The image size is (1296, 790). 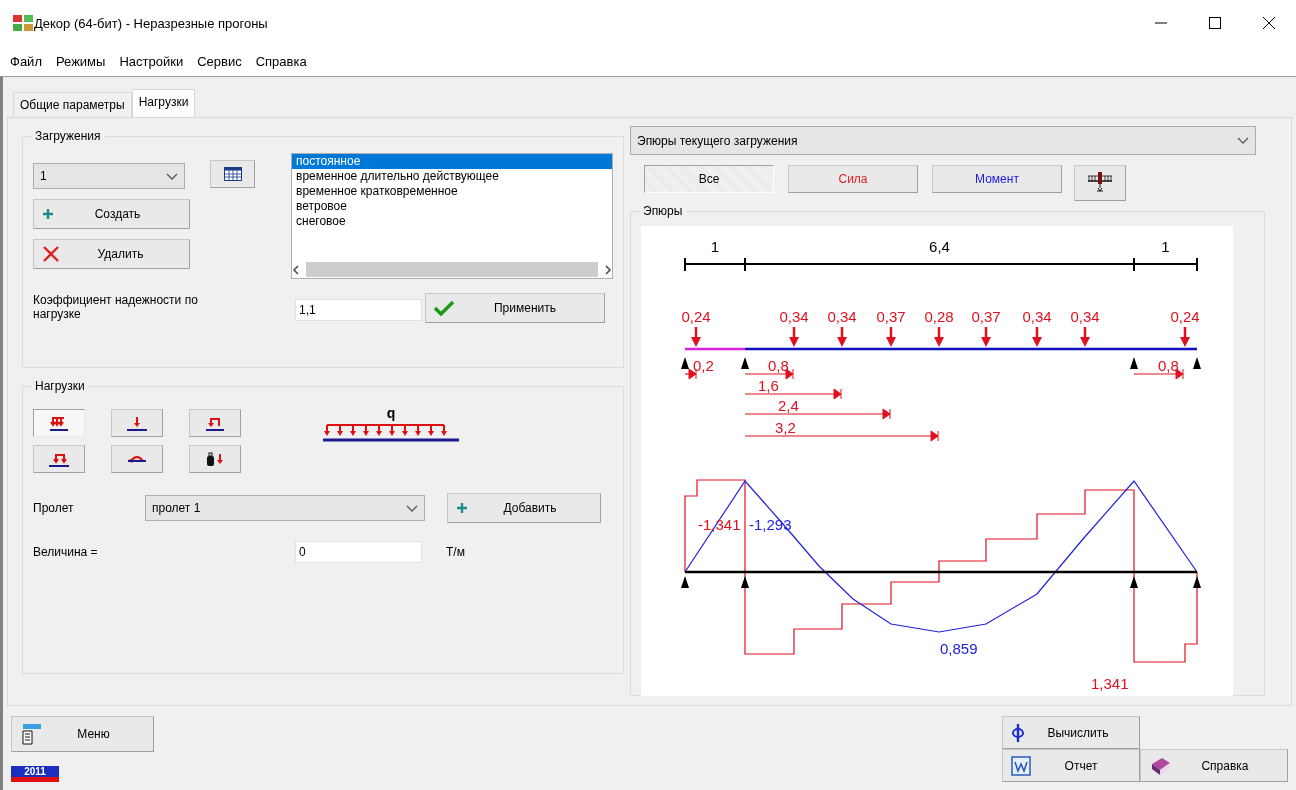 I want to click on span-length-label: 6,4, so click(x=939, y=246).